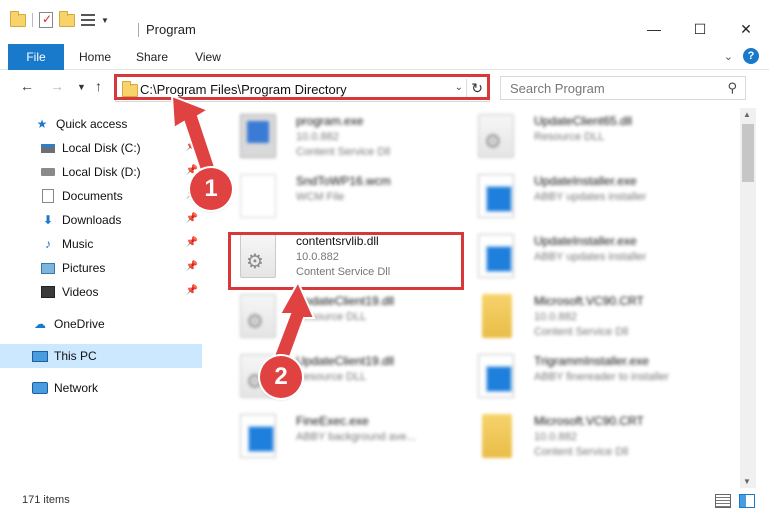 The width and height of the screenshot is (769, 520). What do you see at coordinates (40, 388) in the screenshot?
I see `network-icon` at bounding box center [40, 388].